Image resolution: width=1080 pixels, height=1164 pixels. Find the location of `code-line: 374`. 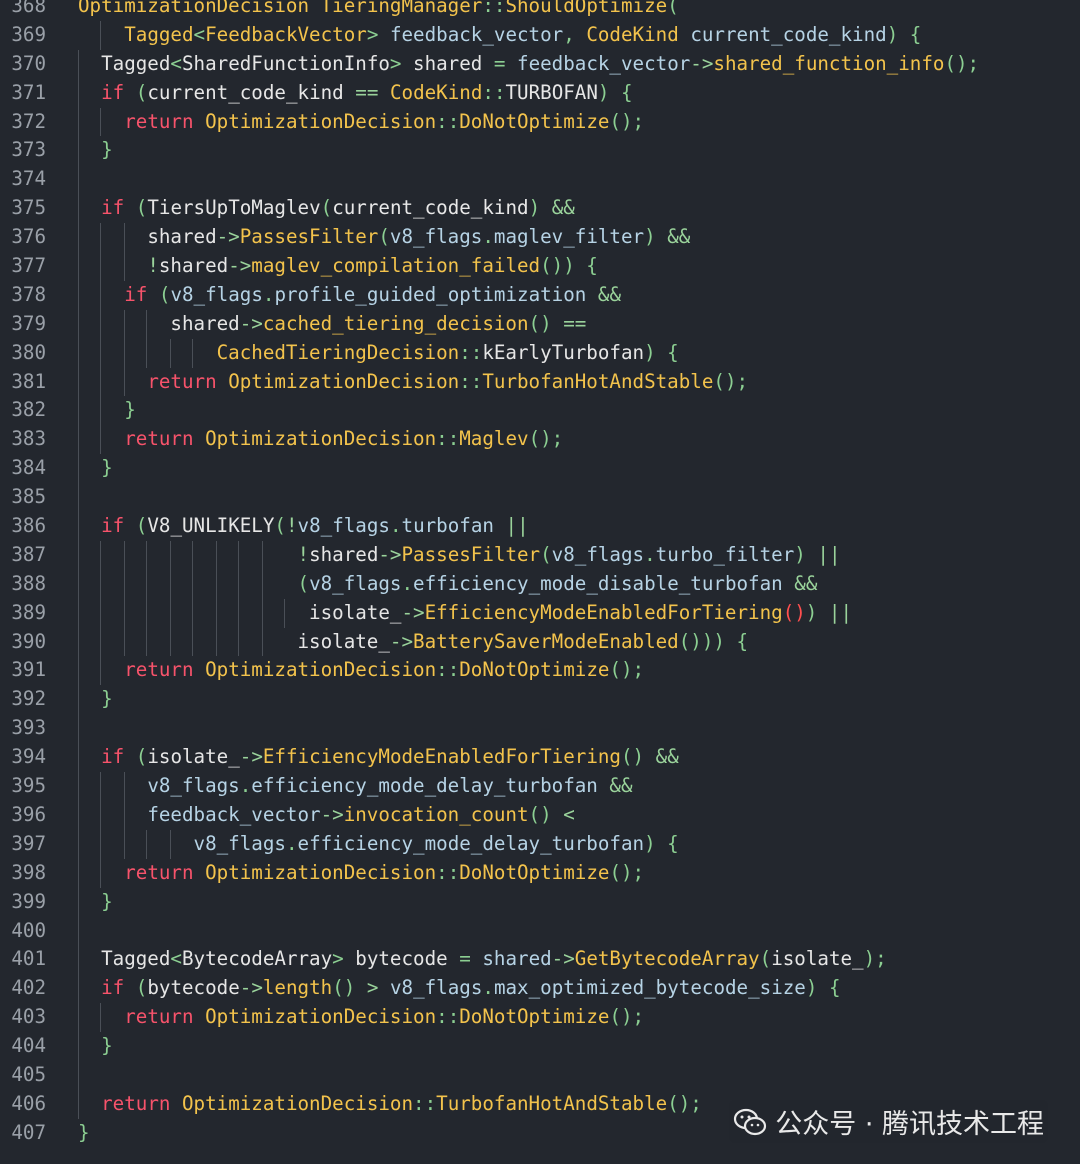

code-line: 374 is located at coordinates (540, 180).